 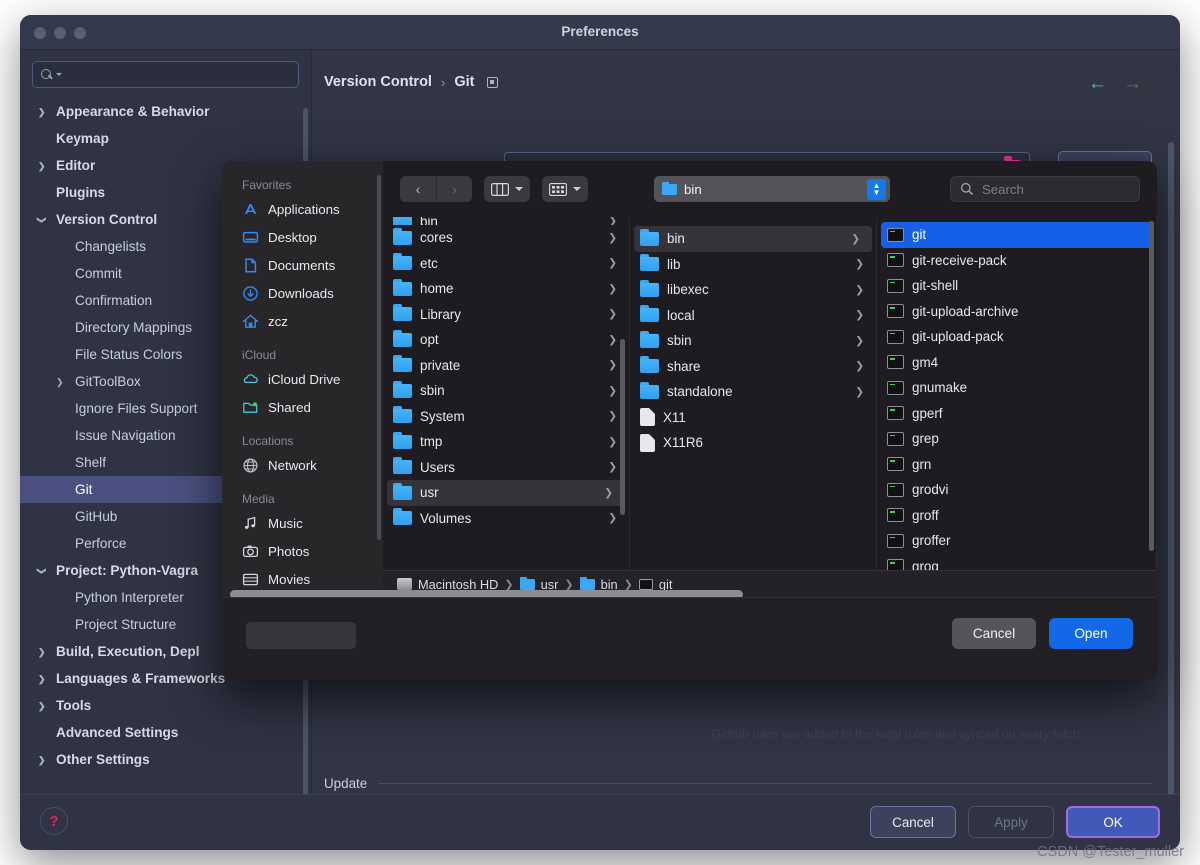 What do you see at coordinates (753, 418) in the screenshot?
I see `file-row: X11` at bounding box center [753, 418].